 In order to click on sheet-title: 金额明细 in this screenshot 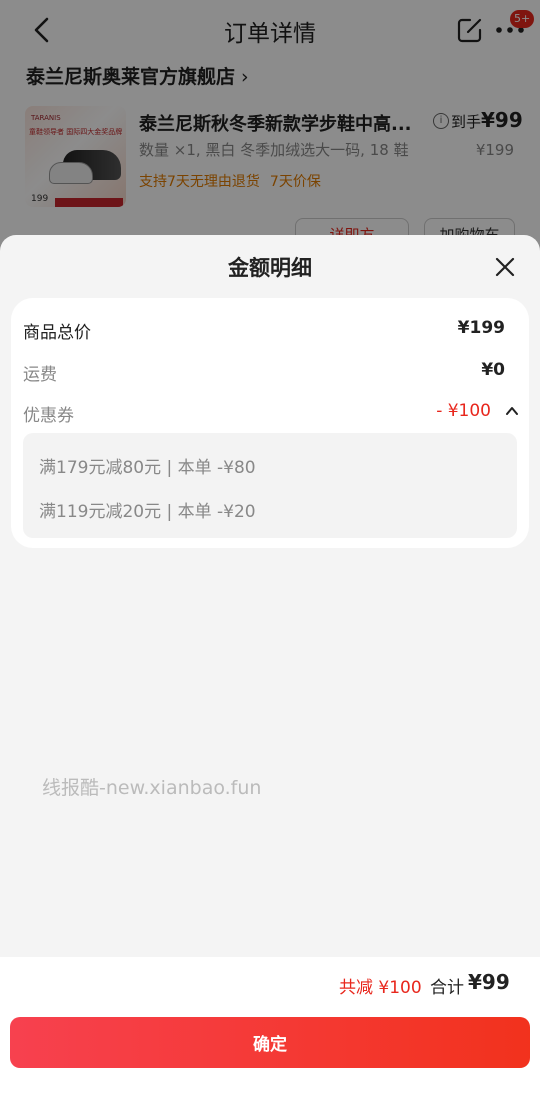, I will do `click(270, 268)`.